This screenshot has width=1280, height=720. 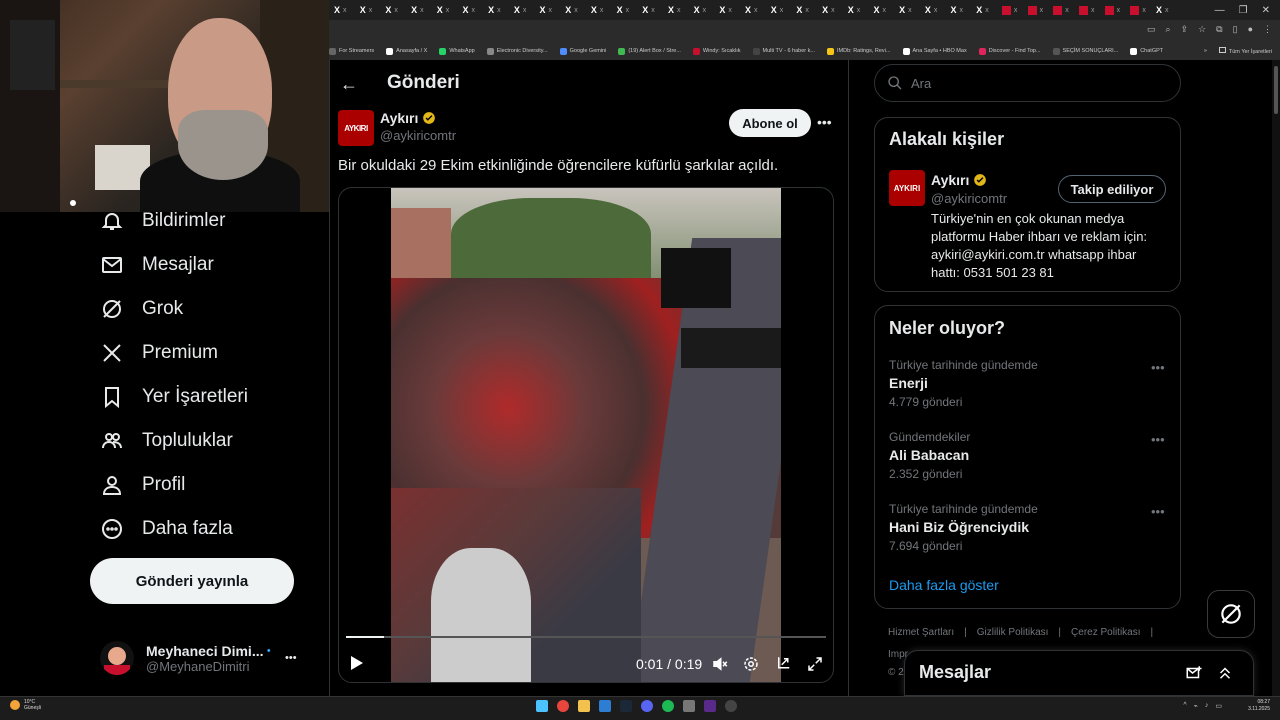 What do you see at coordinates (408, 118) in the screenshot?
I see `tweet-author-name: Aykırı` at bounding box center [408, 118].